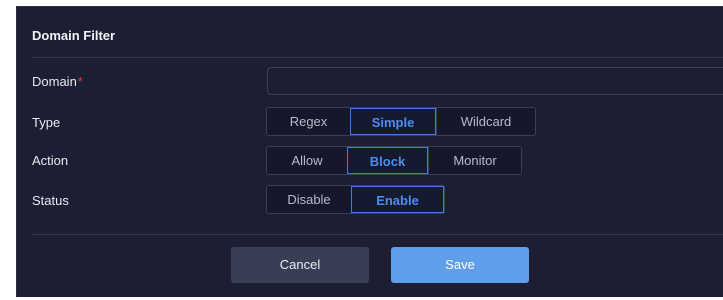 The width and height of the screenshot is (723, 300). What do you see at coordinates (393, 121) in the screenshot?
I see `type-option-simple: Simple` at bounding box center [393, 121].